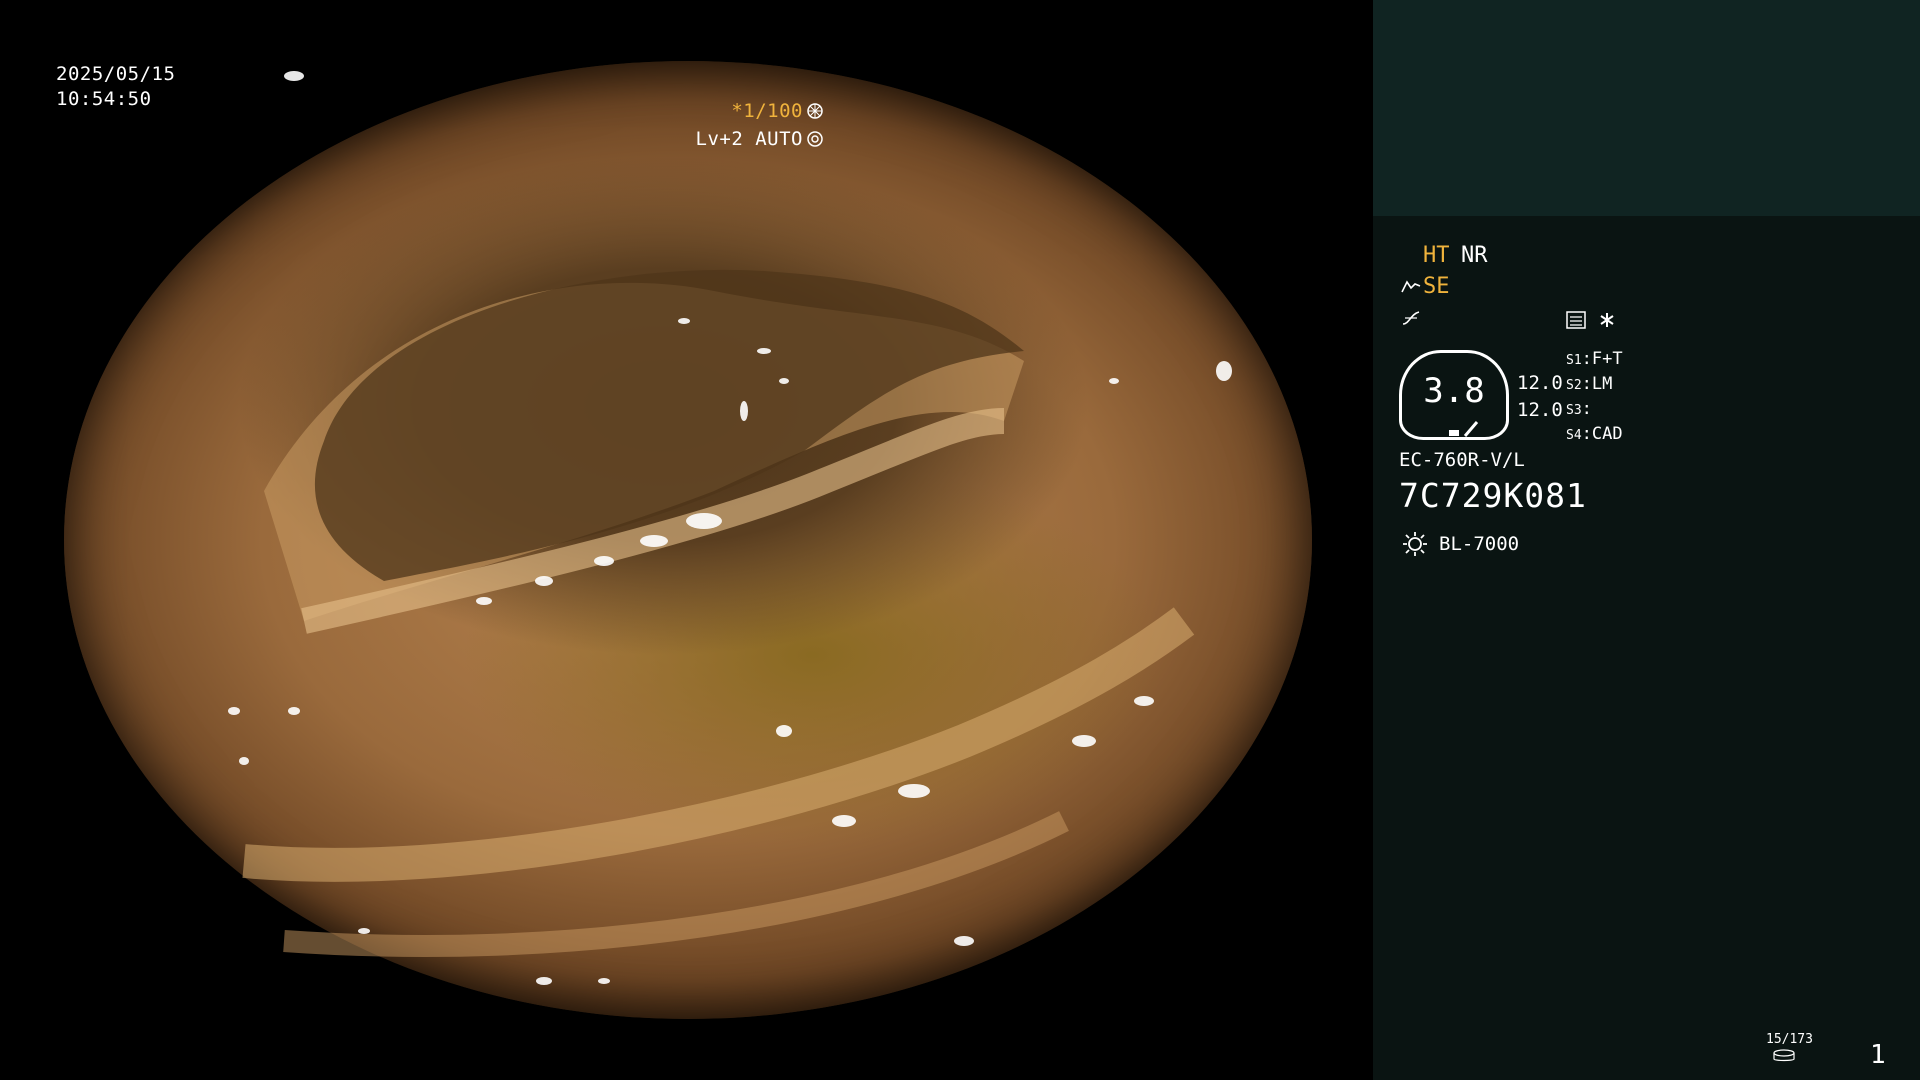 This screenshot has height=1080, width=1920. What do you see at coordinates (1589, 384) in the screenshot?
I see `s2-setting: S2:LM` at bounding box center [1589, 384].